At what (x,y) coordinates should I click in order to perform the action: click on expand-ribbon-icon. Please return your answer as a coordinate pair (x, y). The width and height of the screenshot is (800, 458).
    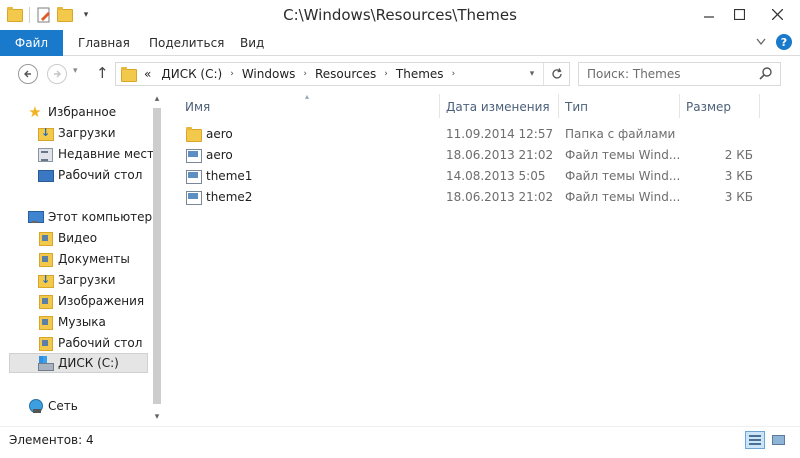
    Looking at the image, I should click on (761, 42).